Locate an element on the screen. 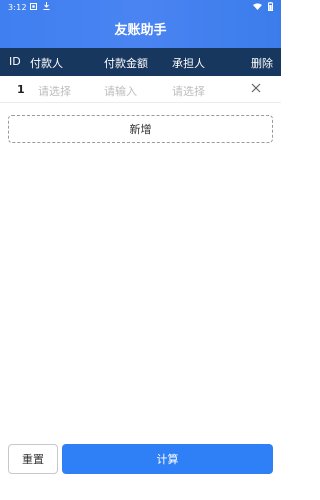 This screenshot has height=500, width=320. header-amount: 付款金额 is located at coordinates (126, 63).